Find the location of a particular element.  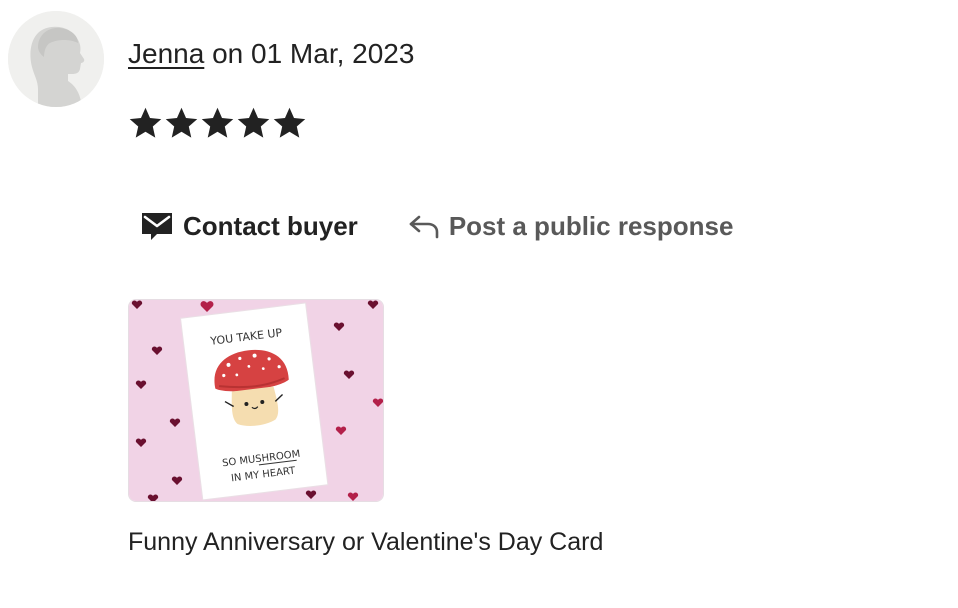

contact-buyer-button: Contact buyer is located at coordinates (249, 226).